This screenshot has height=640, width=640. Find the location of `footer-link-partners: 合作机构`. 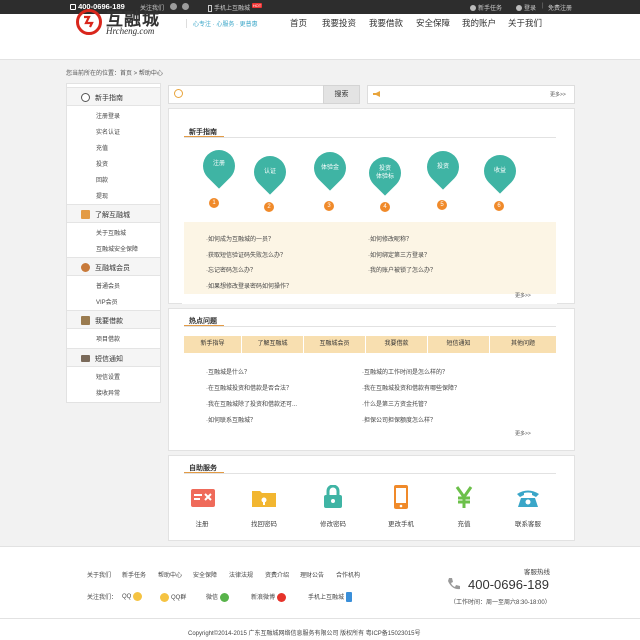

footer-link-partners: 合作机构 is located at coordinates (348, 574).